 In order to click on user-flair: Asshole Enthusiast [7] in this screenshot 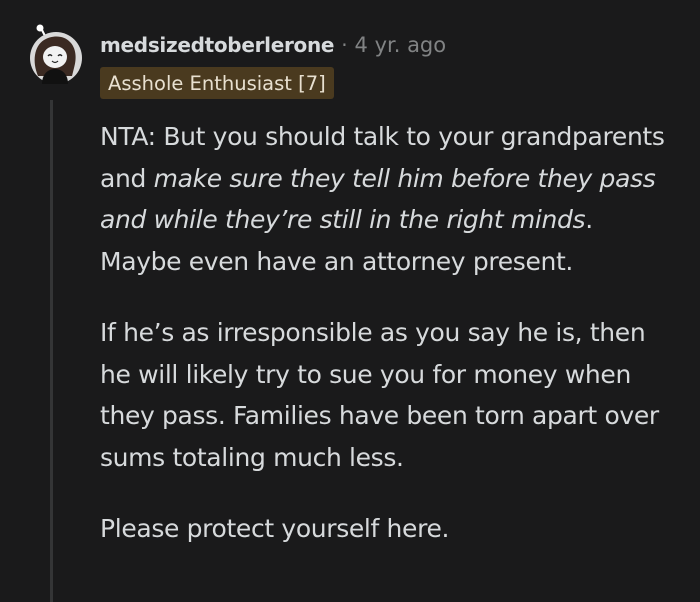, I will do `click(217, 83)`.